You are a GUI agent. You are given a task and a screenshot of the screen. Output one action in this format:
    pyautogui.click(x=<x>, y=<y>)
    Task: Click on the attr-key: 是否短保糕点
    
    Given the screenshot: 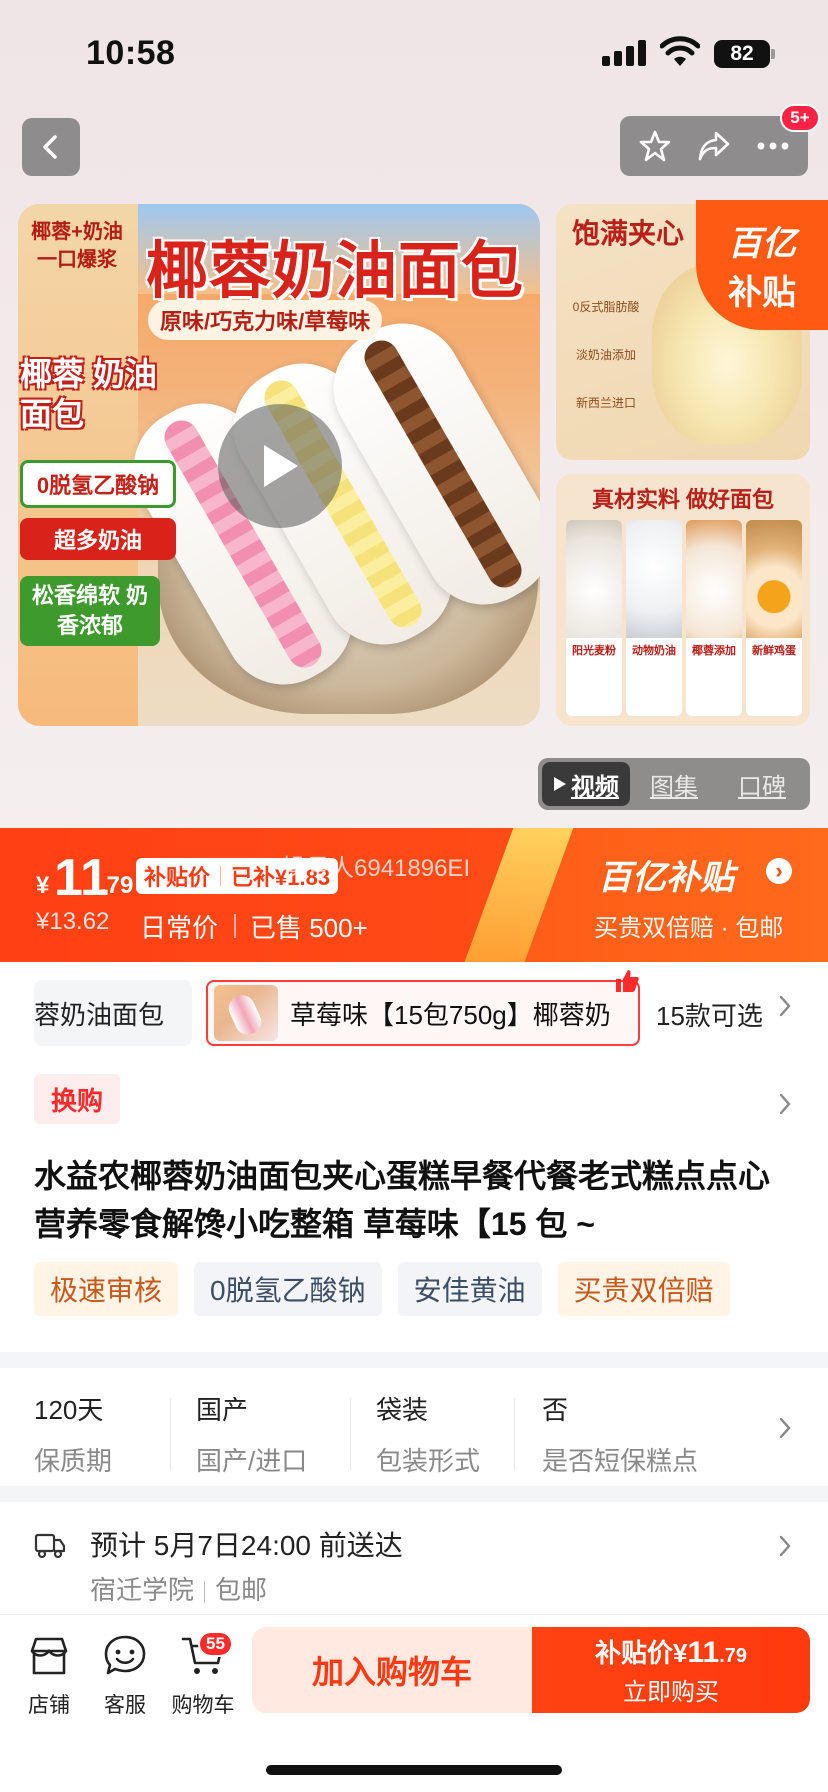 What is the action you would take?
    pyautogui.click(x=620, y=1461)
    